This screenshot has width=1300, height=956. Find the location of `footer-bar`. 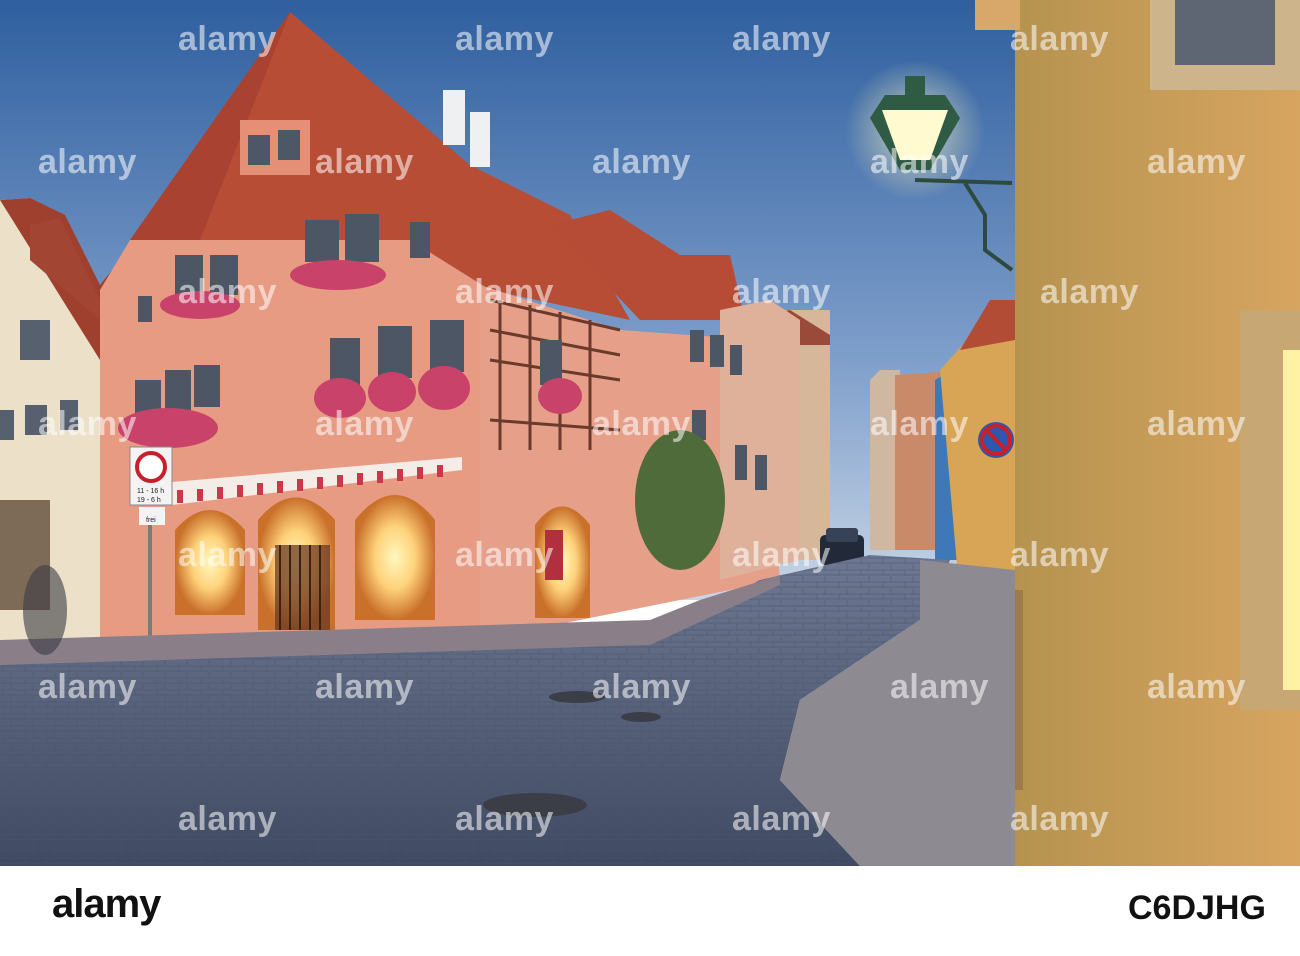

footer-bar is located at coordinates (650, 911).